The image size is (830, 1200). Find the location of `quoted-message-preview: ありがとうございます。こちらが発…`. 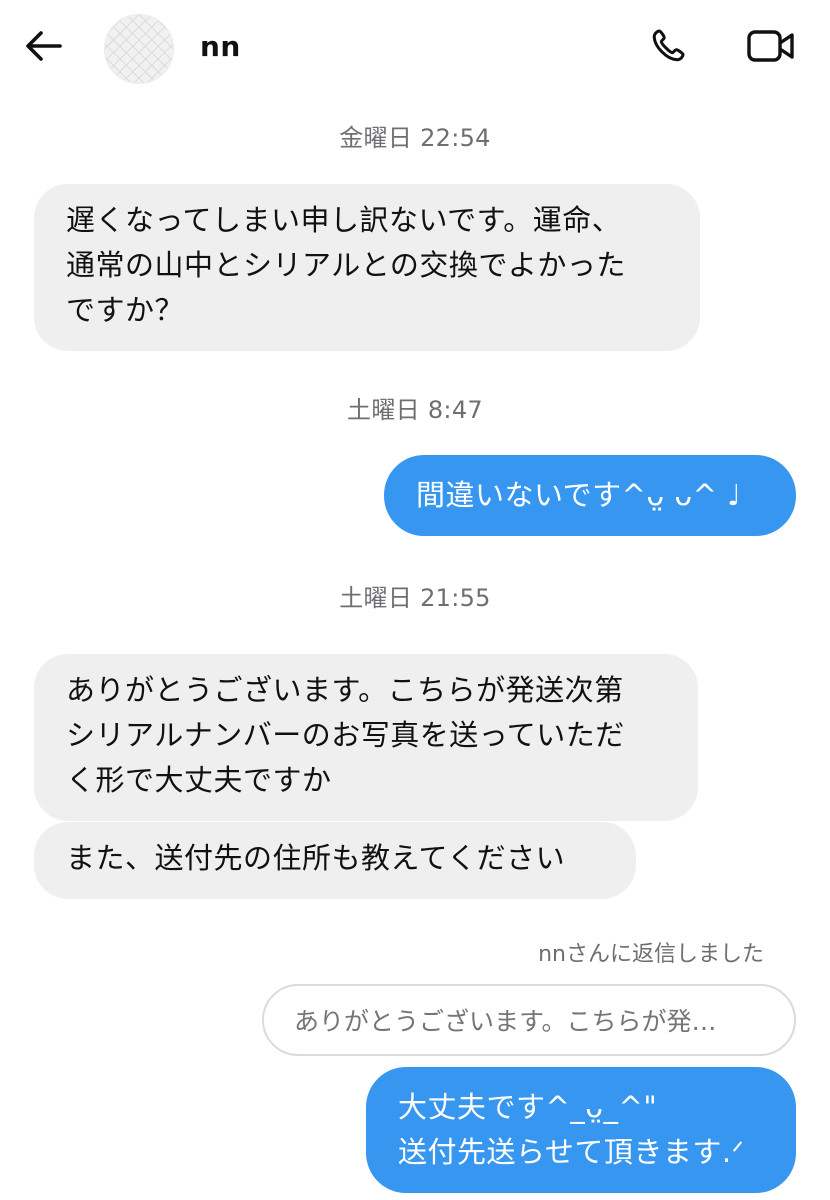

quoted-message-preview: ありがとうございます。こちらが発… is located at coordinates (529, 1020).